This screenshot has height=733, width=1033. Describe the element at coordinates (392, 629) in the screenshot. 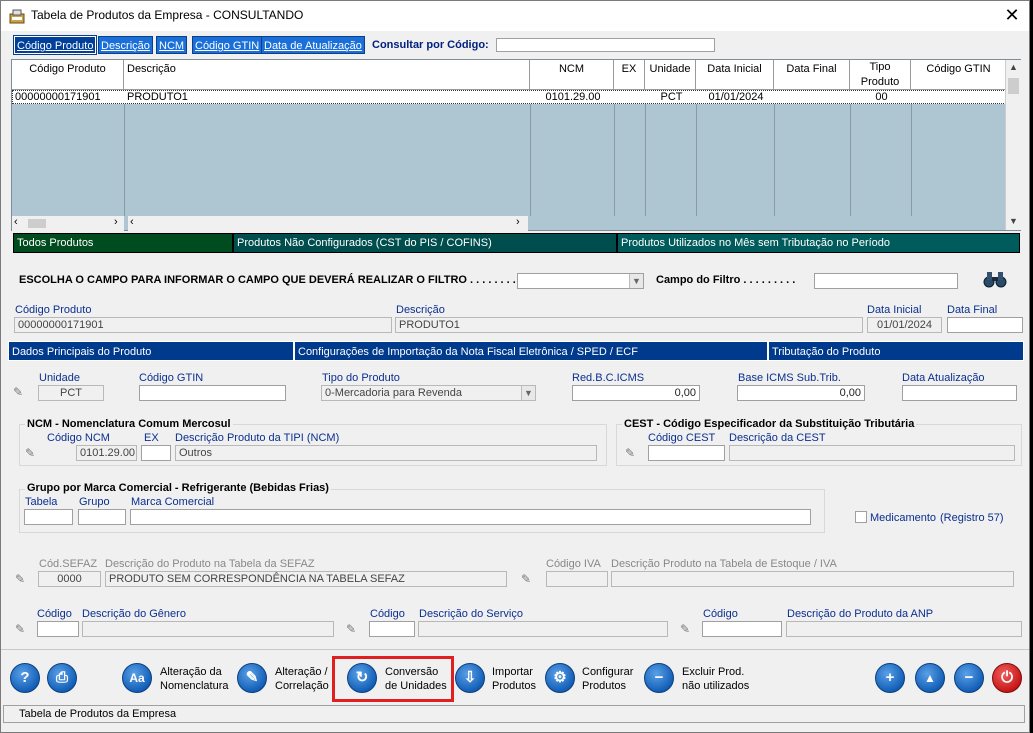

I see `servico-codigo-field` at that location.